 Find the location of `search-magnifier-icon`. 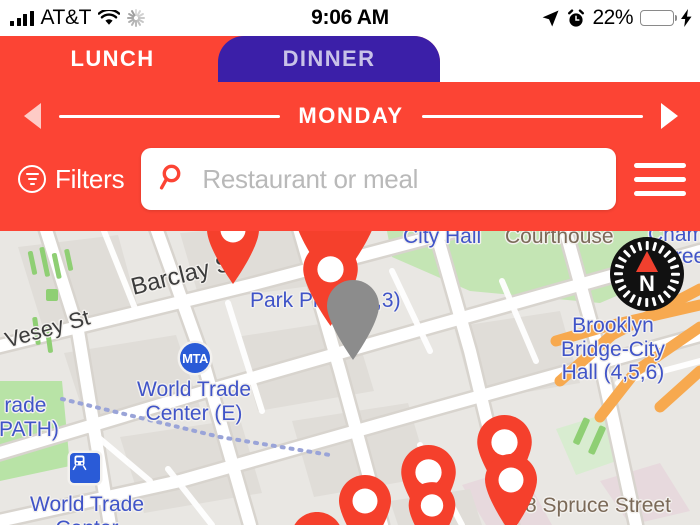

search-magnifier-icon is located at coordinates (174, 179).